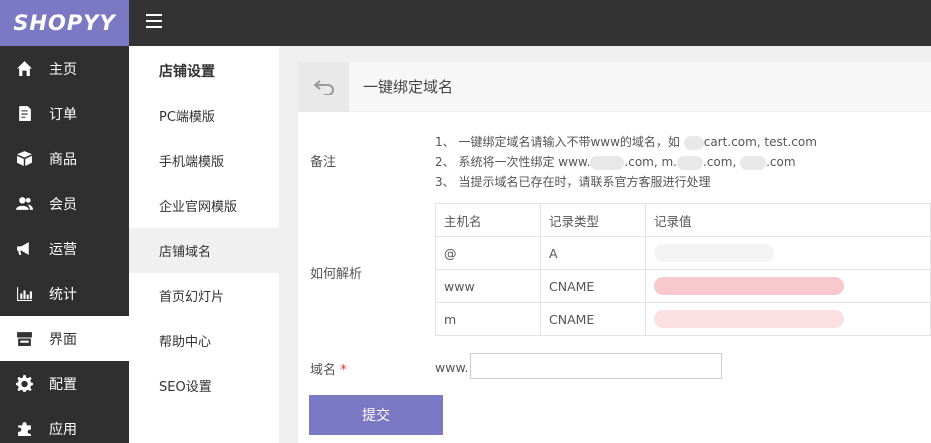 This screenshot has height=443, width=931. What do you see at coordinates (781, 162) in the screenshot?
I see `note-line-2-end: .com` at bounding box center [781, 162].